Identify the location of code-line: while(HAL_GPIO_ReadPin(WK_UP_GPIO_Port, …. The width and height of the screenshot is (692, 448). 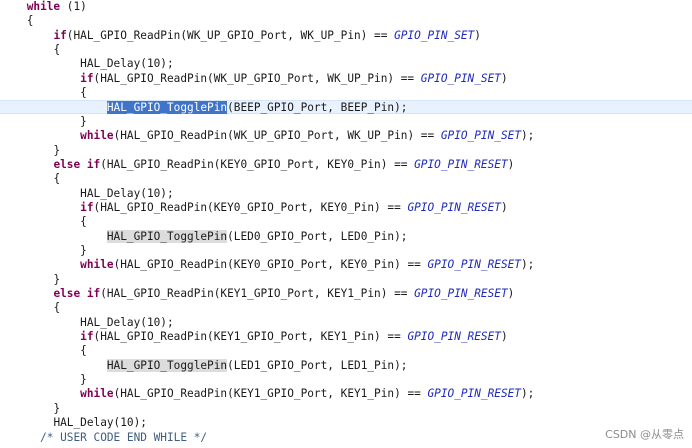
(346, 136).